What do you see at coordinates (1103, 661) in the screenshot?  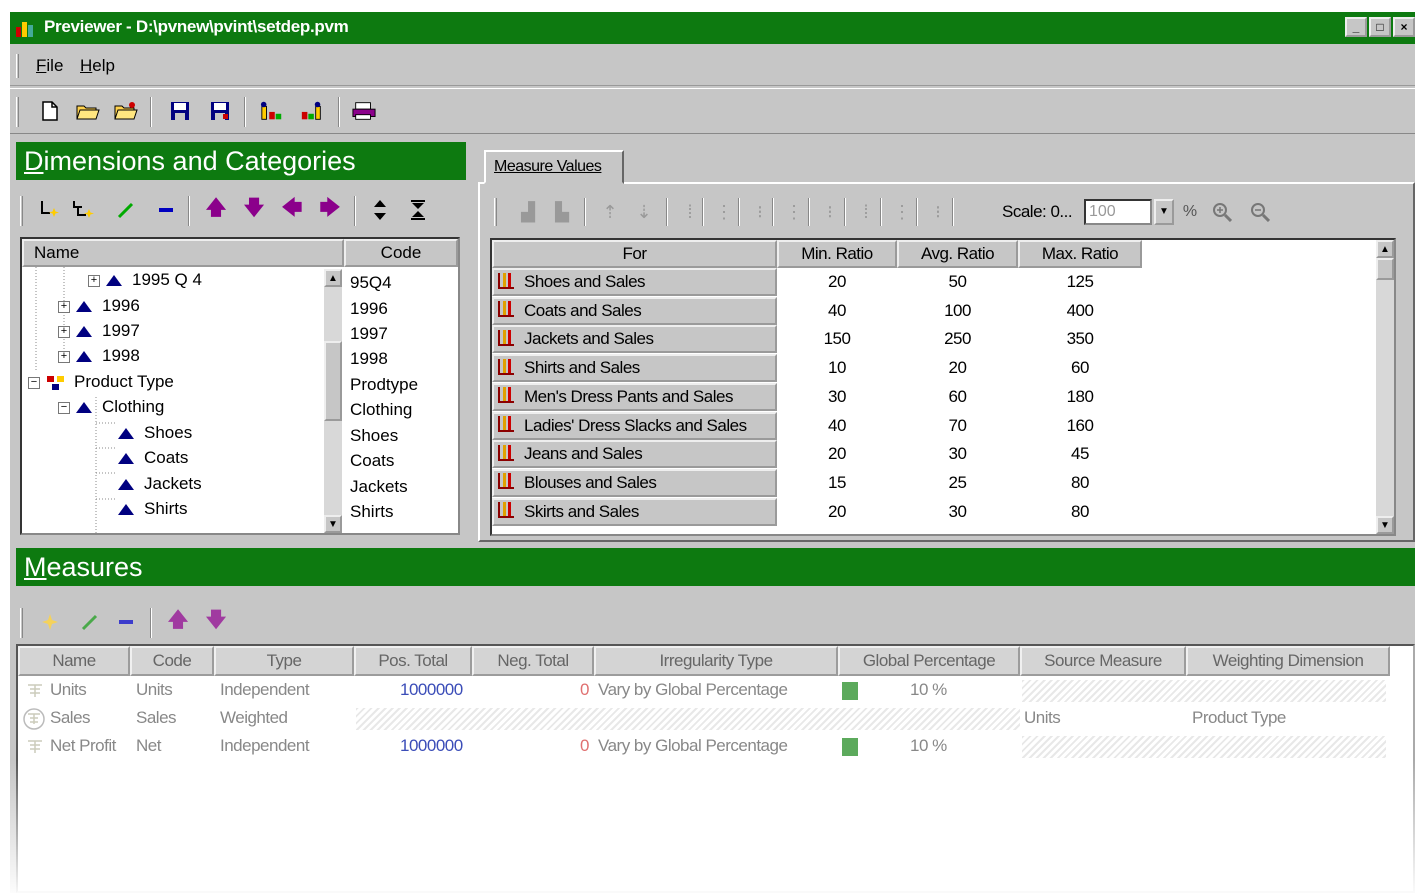 I see `measures-header-source: Source Measure` at bounding box center [1103, 661].